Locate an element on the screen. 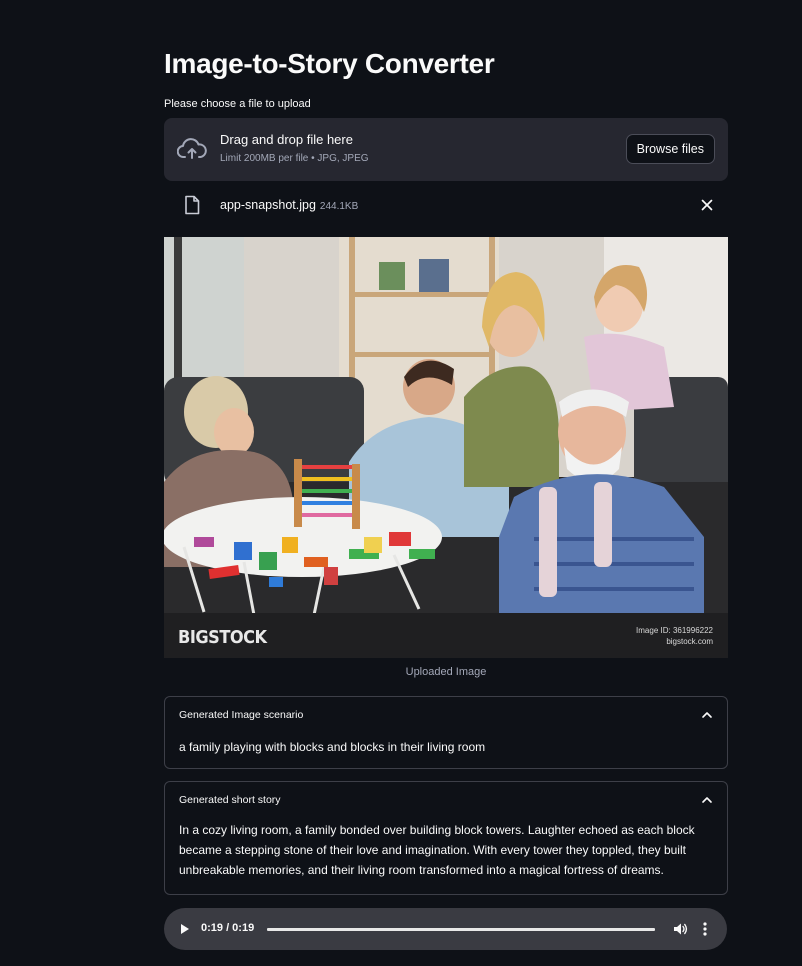 The width and height of the screenshot is (802, 966). play-icon is located at coordinates (185, 929).